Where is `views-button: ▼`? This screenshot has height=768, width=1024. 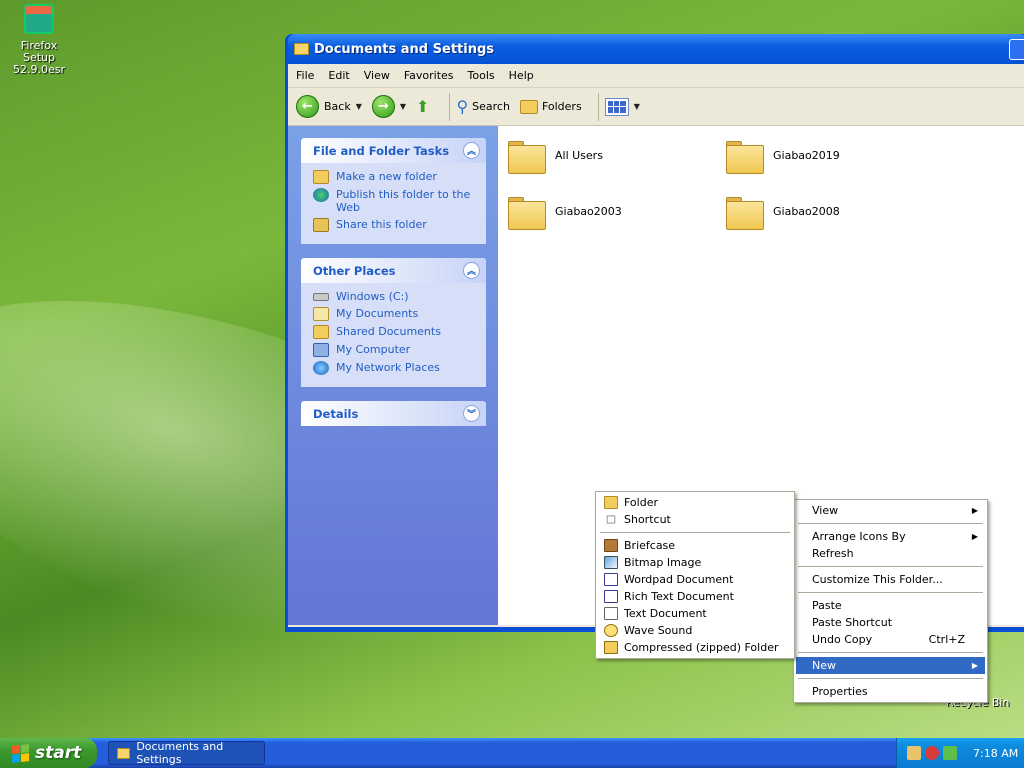 views-button: ▼ is located at coordinates (622, 106).